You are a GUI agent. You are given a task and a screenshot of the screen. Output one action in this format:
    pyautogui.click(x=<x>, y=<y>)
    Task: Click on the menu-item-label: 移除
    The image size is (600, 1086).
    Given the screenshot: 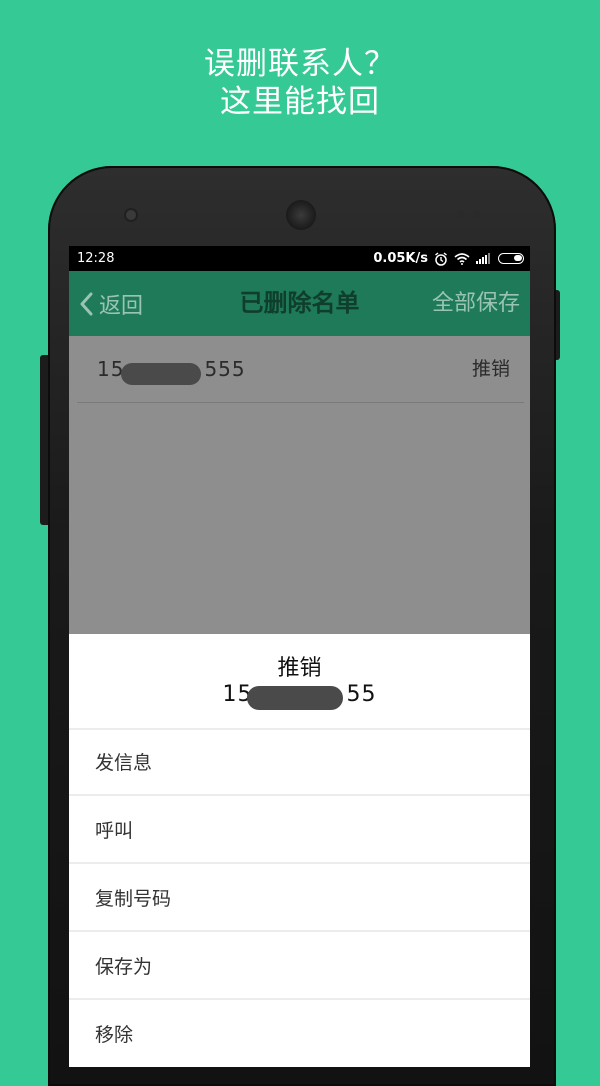 What is the action you would take?
    pyautogui.click(x=114, y=1035)
    